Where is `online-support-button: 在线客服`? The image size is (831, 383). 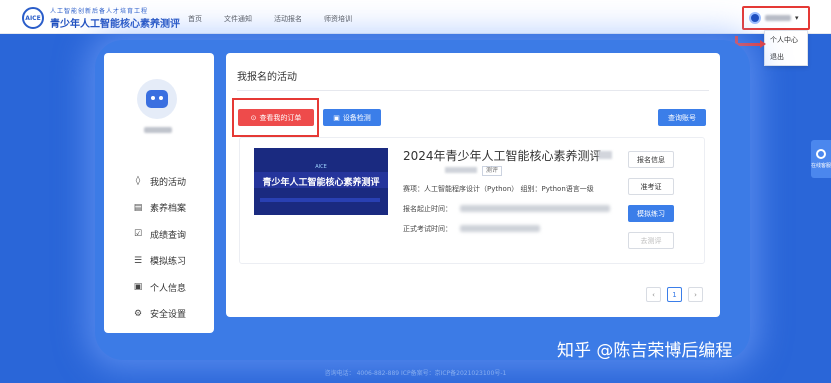
online-support-button: 在线客服 is located at coordinates (821, 159).